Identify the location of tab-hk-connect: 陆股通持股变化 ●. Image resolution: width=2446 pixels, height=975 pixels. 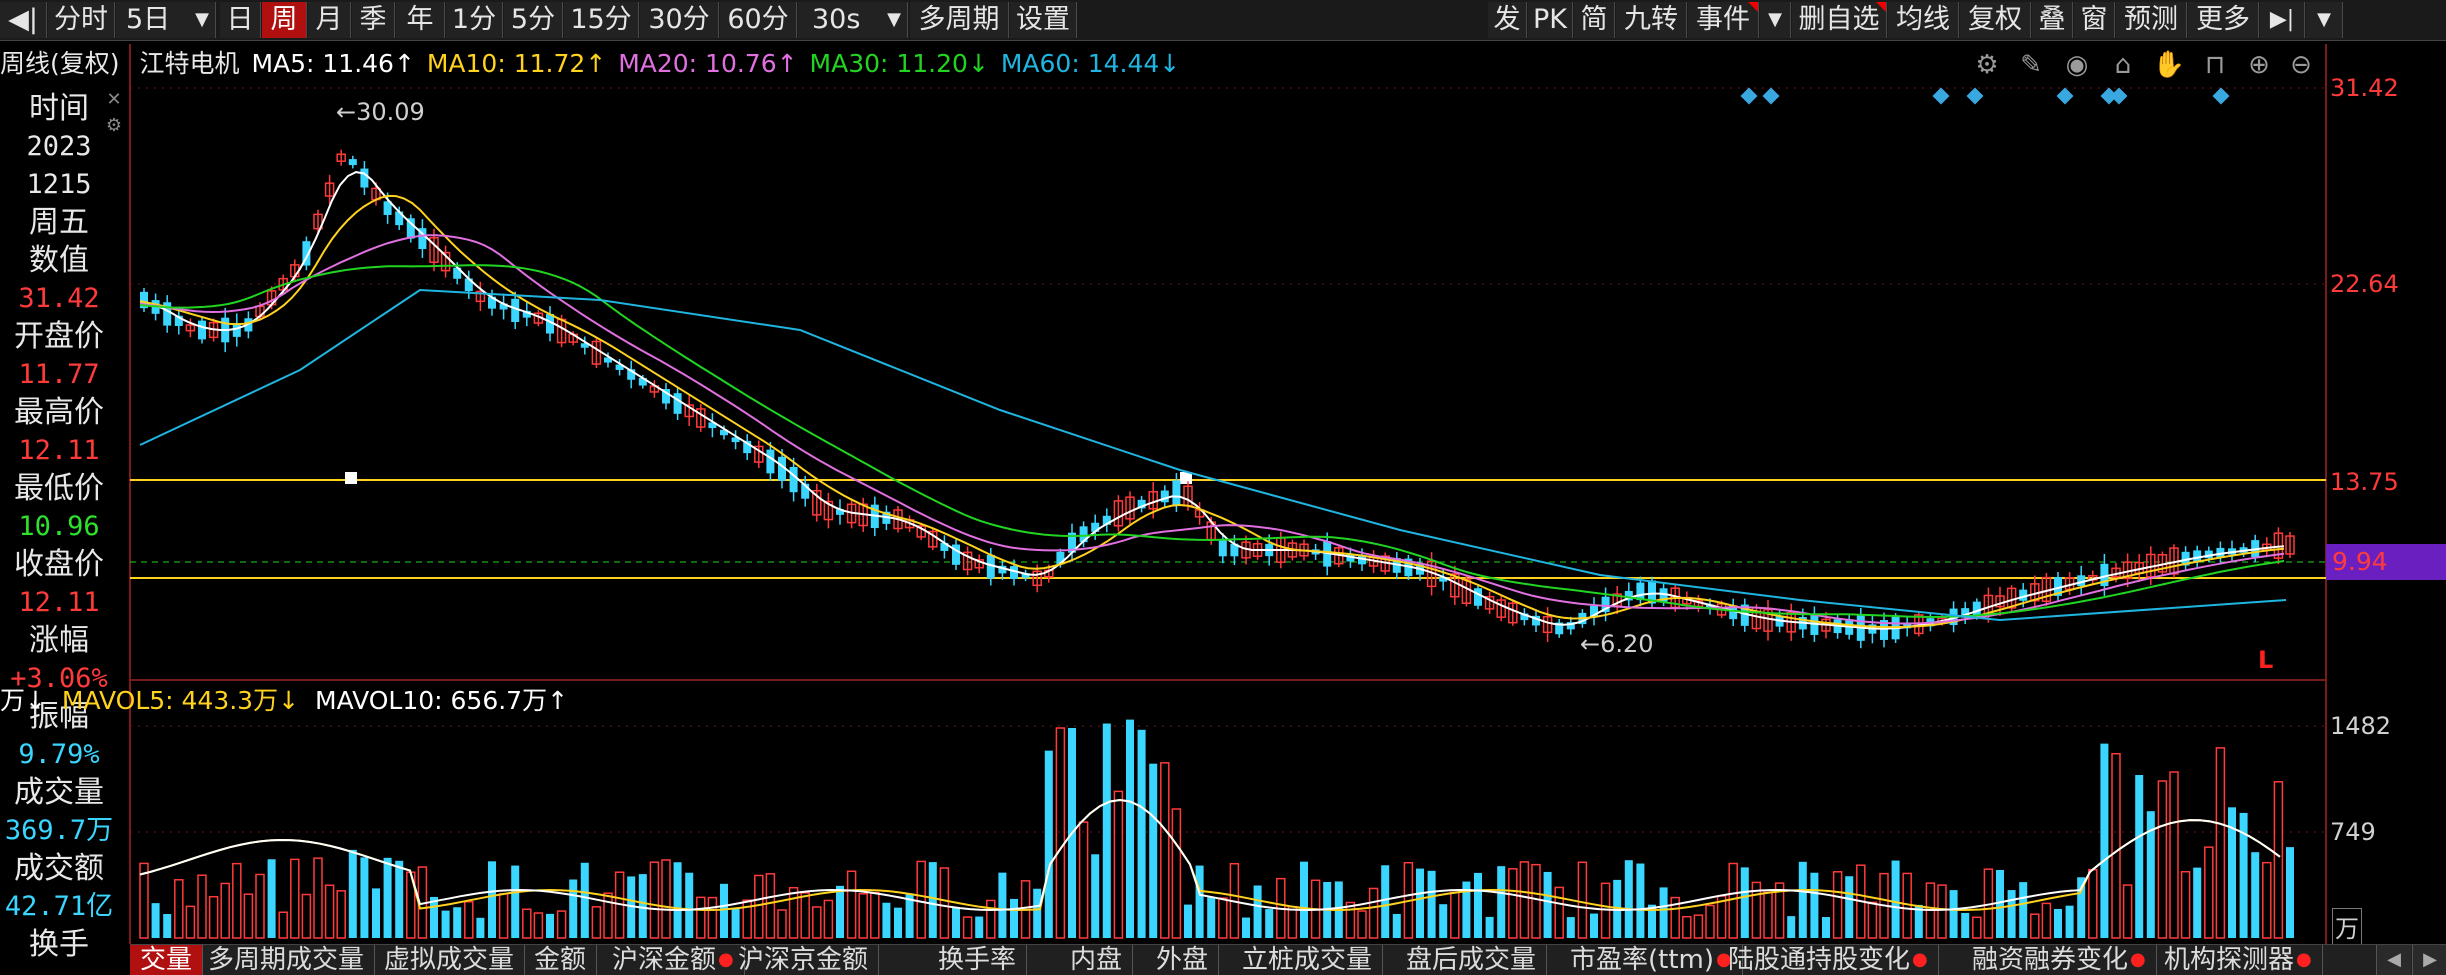
(1828, 960).